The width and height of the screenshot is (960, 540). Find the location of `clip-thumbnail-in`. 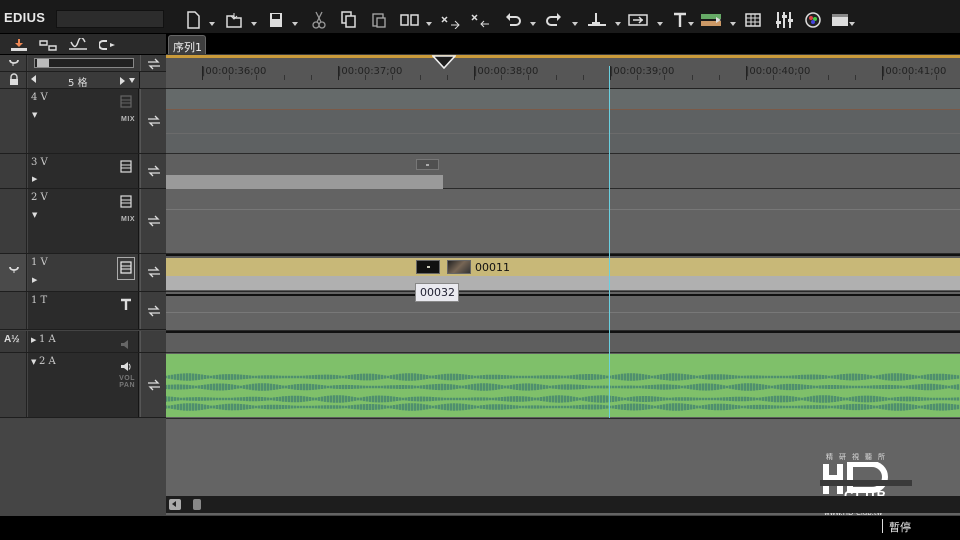

clip-thumbnail-in is located at coordinates (428, 267).